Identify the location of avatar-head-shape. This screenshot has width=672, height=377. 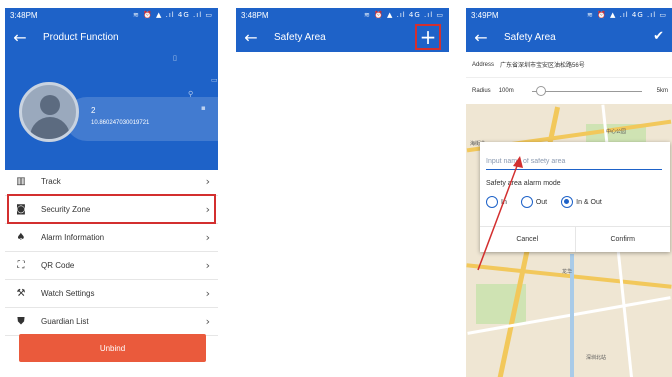
(50, 105).